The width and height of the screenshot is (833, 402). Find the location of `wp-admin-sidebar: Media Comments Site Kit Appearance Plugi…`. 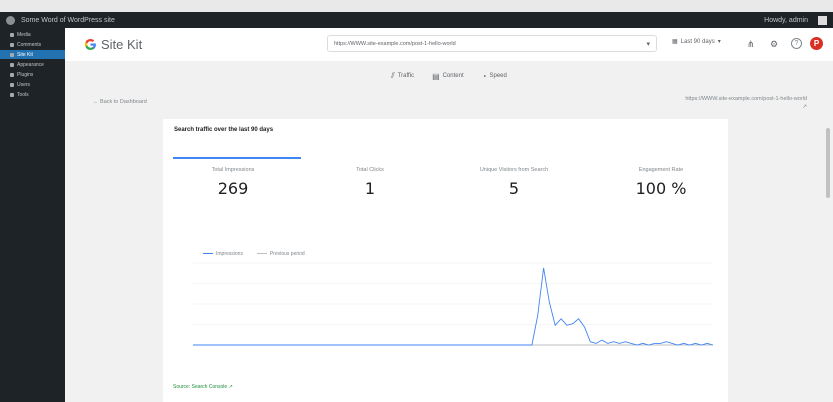

wp-admin-sidebar: Media Comments Site Kit Appearance Plugi… is located at coordinates (32, 215).